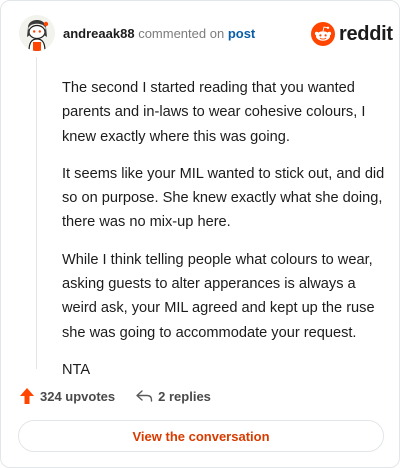 The image size is (400, 468). Describe the element at coordinates (99, 33) in the screenshot. I see `author-name: andreaak88` at that location.